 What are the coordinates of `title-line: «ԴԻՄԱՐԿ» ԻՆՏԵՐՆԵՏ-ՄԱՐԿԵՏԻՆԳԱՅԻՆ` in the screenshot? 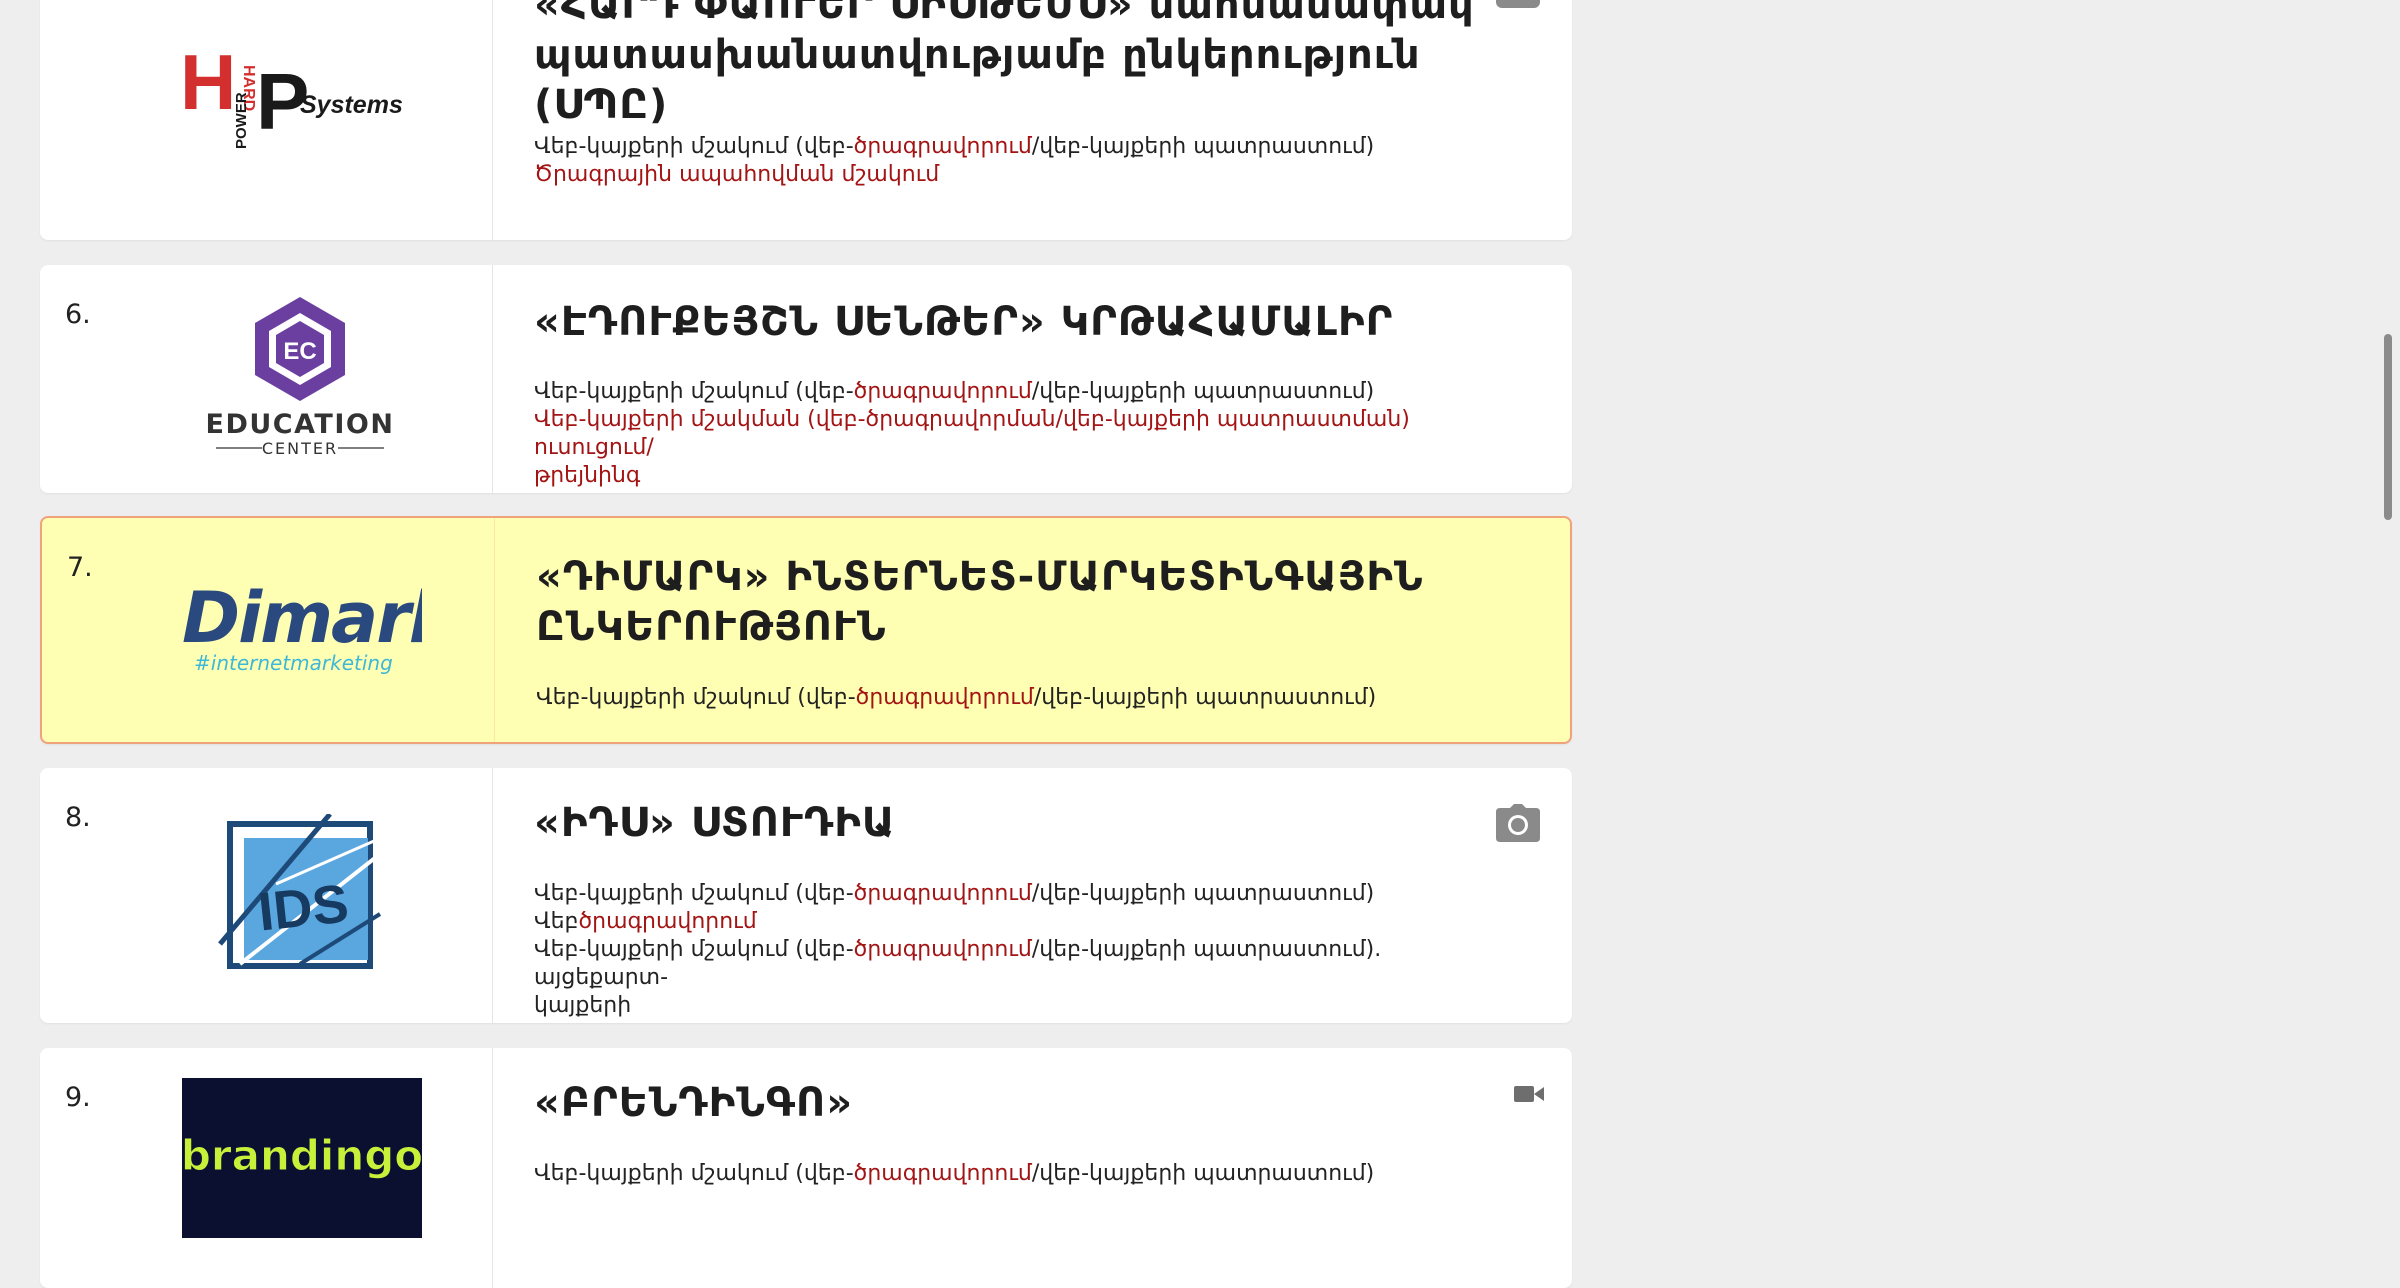 It's located at (980, 577).